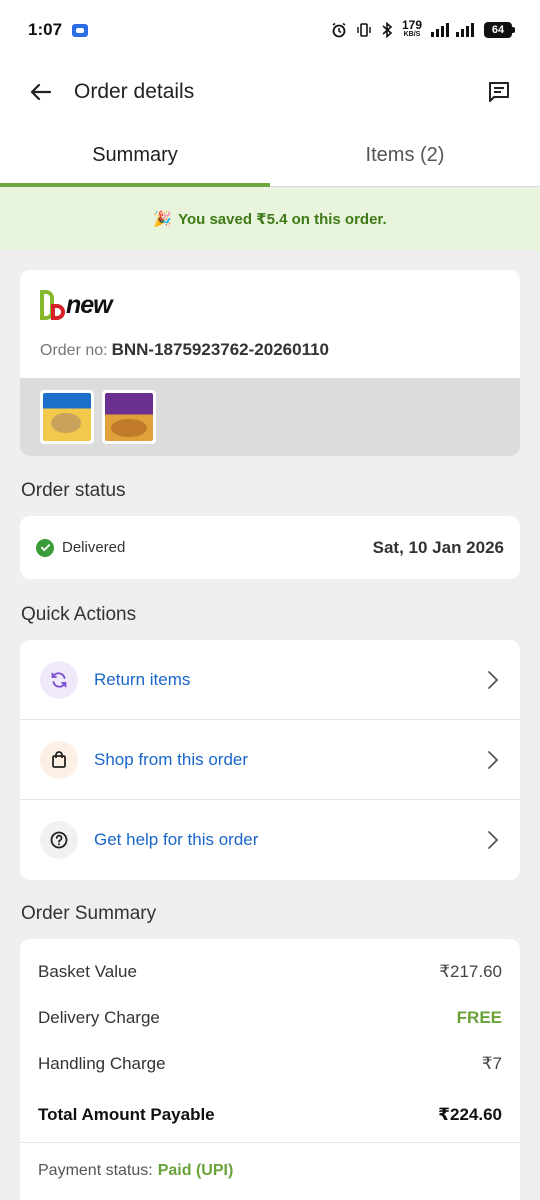 The width and height of the screenshot is (540, 1200). I want to click on handling-charge-row: Handling Charge ₹7, so click(270, 1063).